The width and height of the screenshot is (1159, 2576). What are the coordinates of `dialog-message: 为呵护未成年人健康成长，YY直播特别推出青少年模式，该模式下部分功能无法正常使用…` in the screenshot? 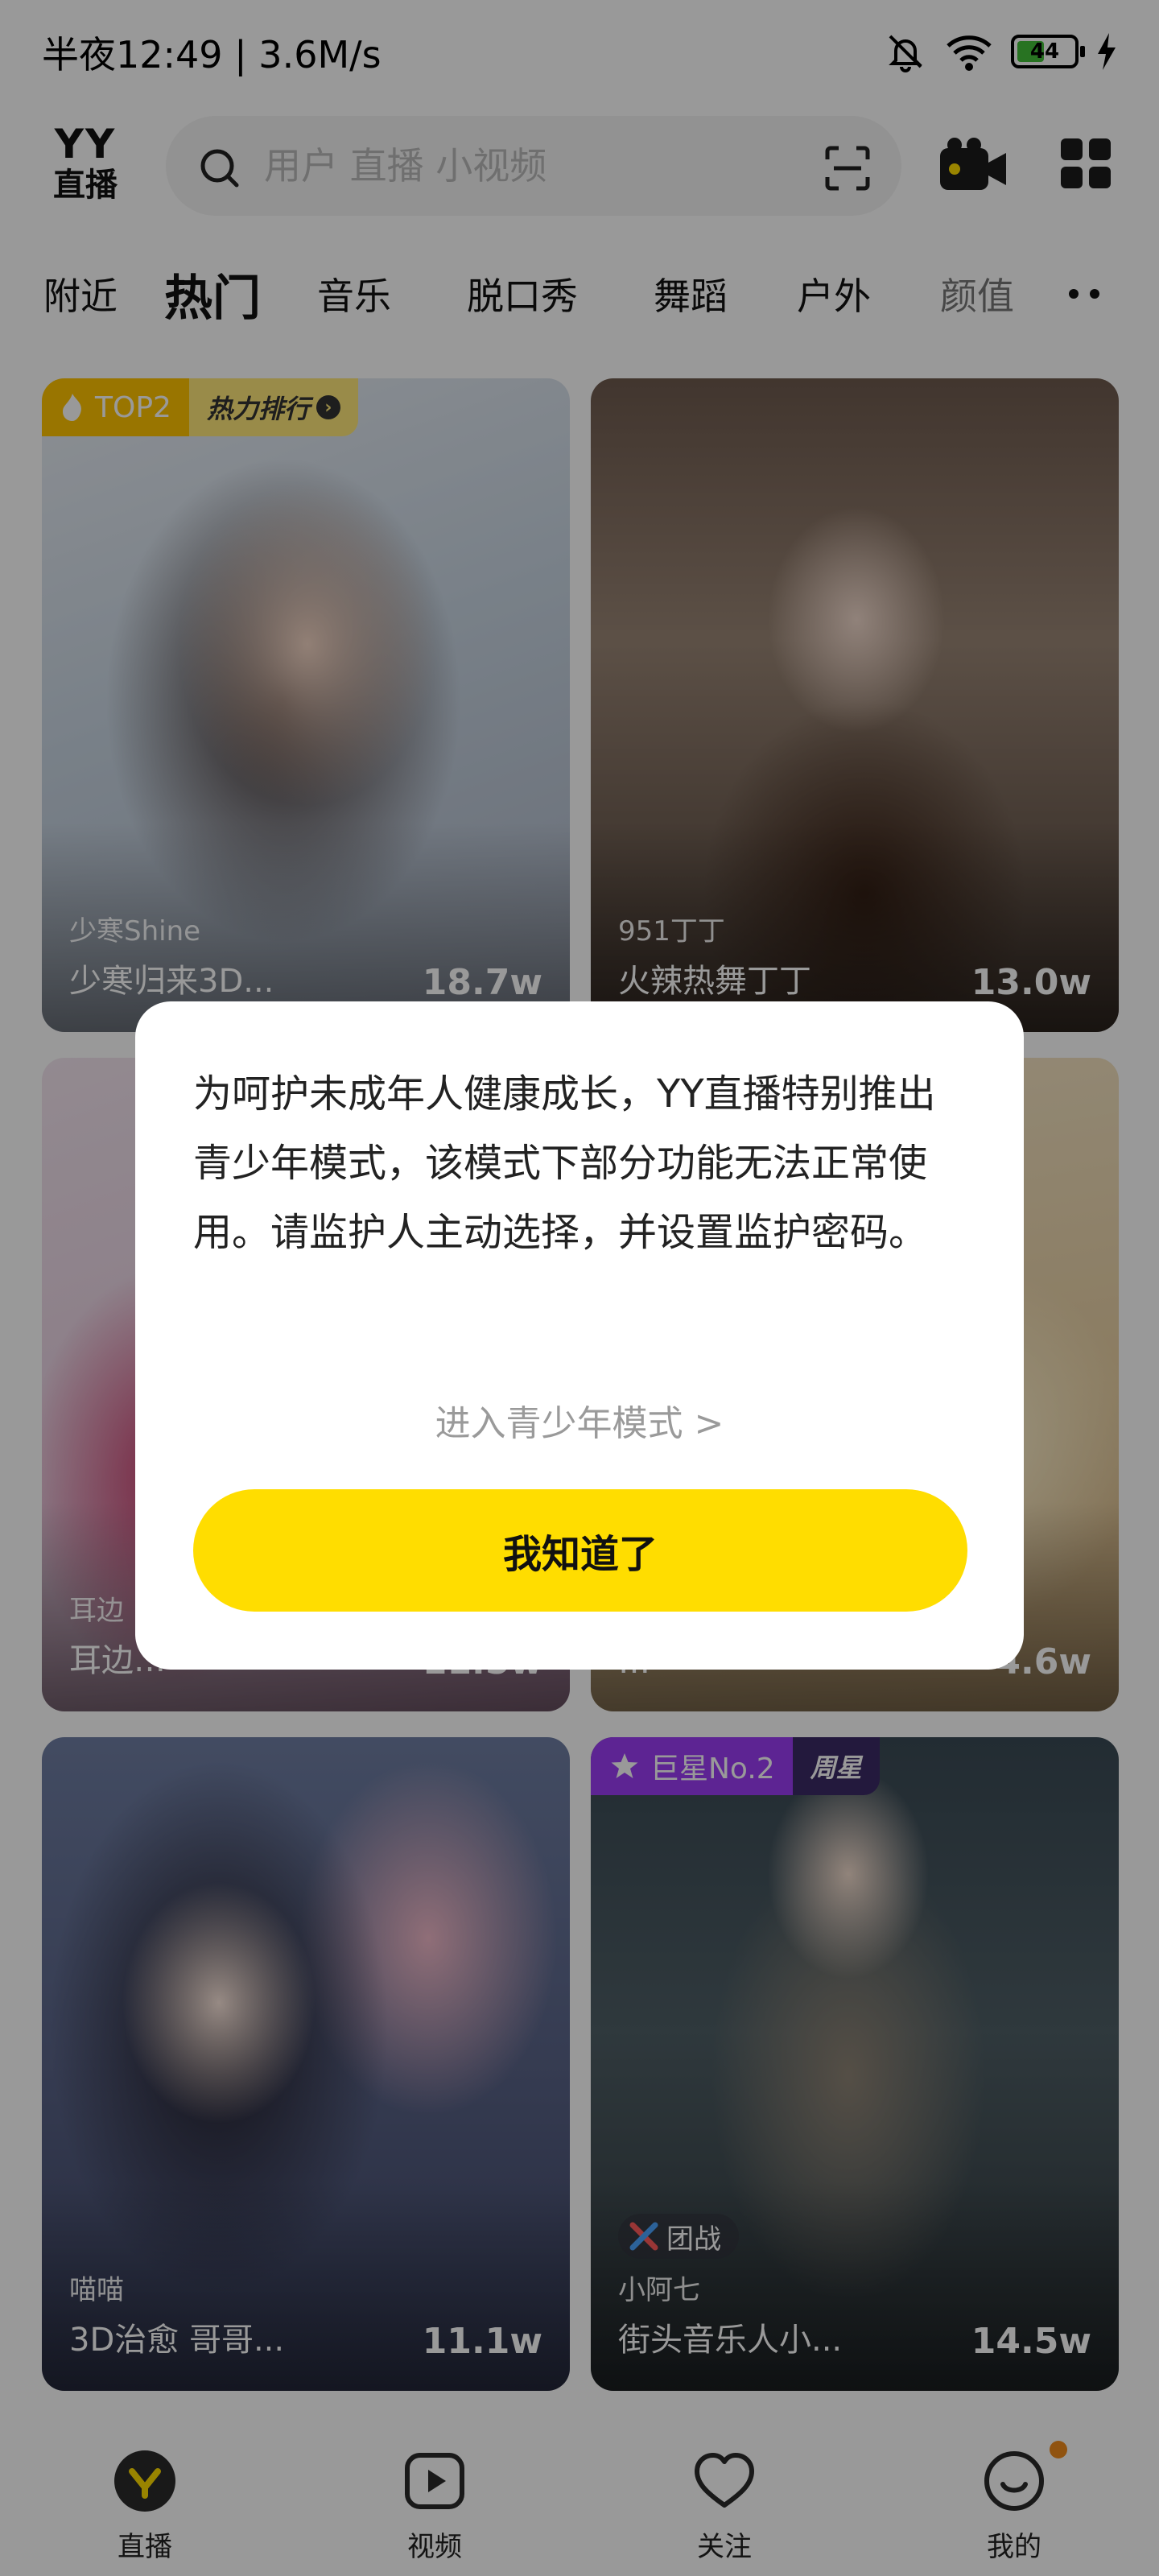 It's located at (564, 1163).